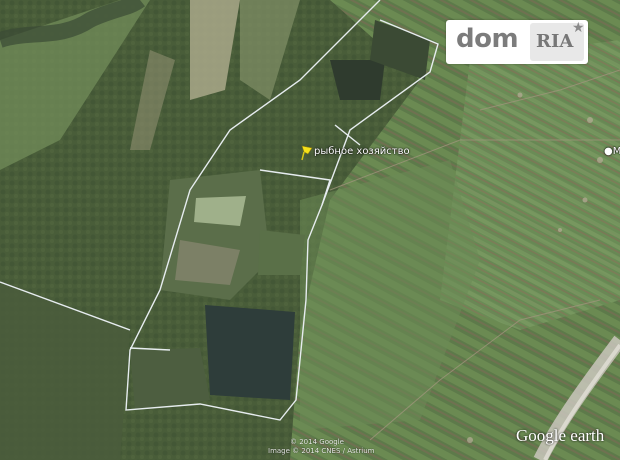 The width and height of the screenshot is (620, 460). I want to click on place-label-text: Ме, so click(616, 151).